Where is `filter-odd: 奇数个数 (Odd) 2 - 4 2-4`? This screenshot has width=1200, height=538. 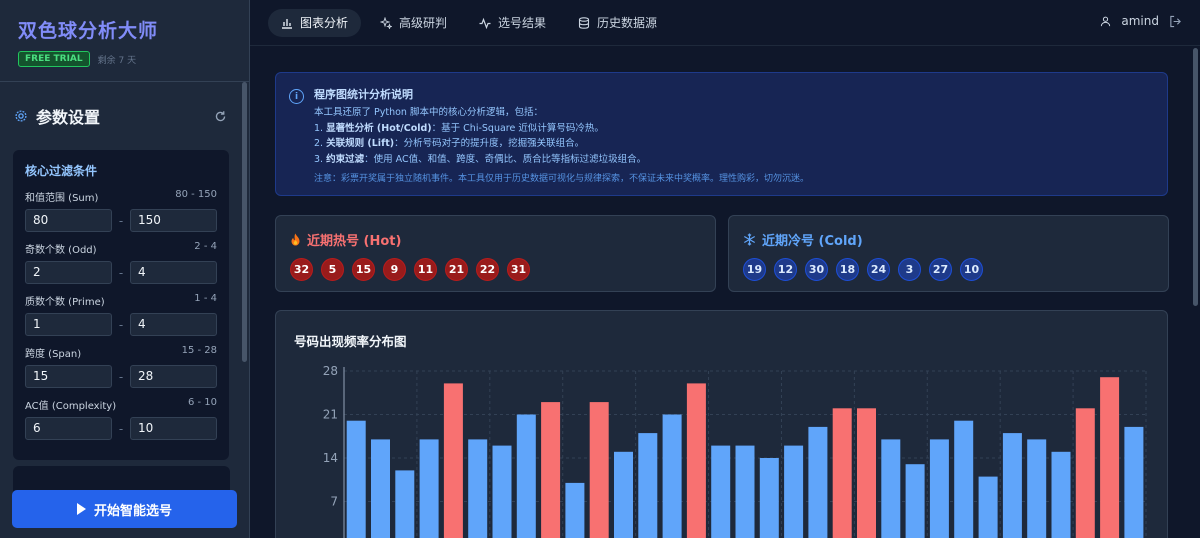
filter-odd: 奇数个数 (Odd) 2 - 4 2-4 is located at coordinates (121, 262).